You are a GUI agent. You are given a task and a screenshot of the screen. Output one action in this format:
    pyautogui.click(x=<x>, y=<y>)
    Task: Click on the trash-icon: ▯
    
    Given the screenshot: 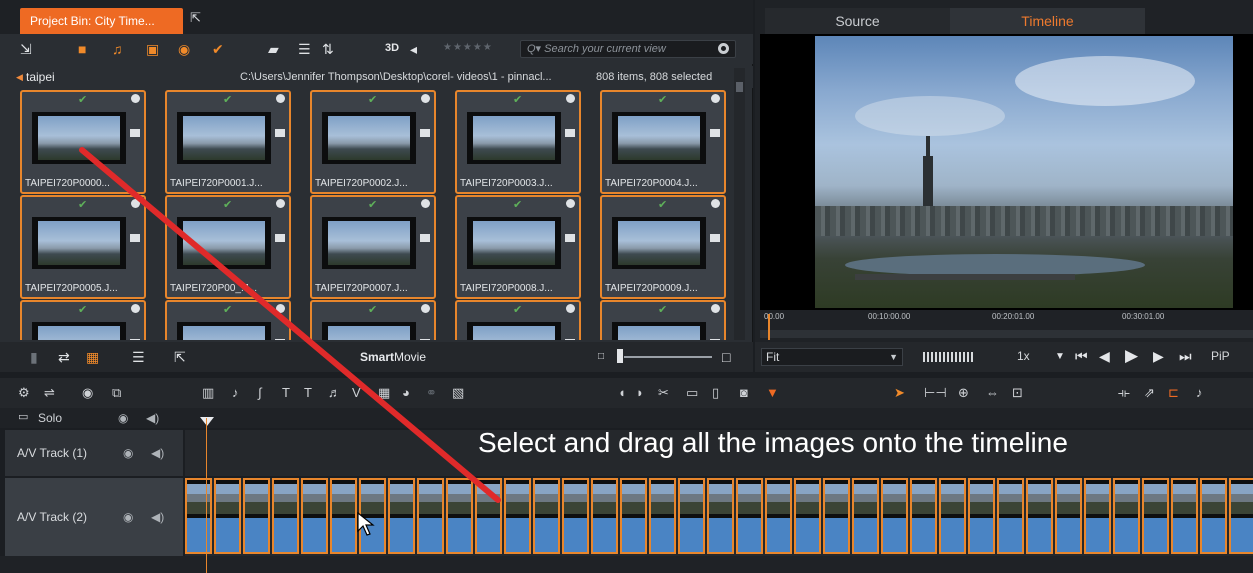 What is the action you would take?
    pyautogui.click(x=715, y=393)
    